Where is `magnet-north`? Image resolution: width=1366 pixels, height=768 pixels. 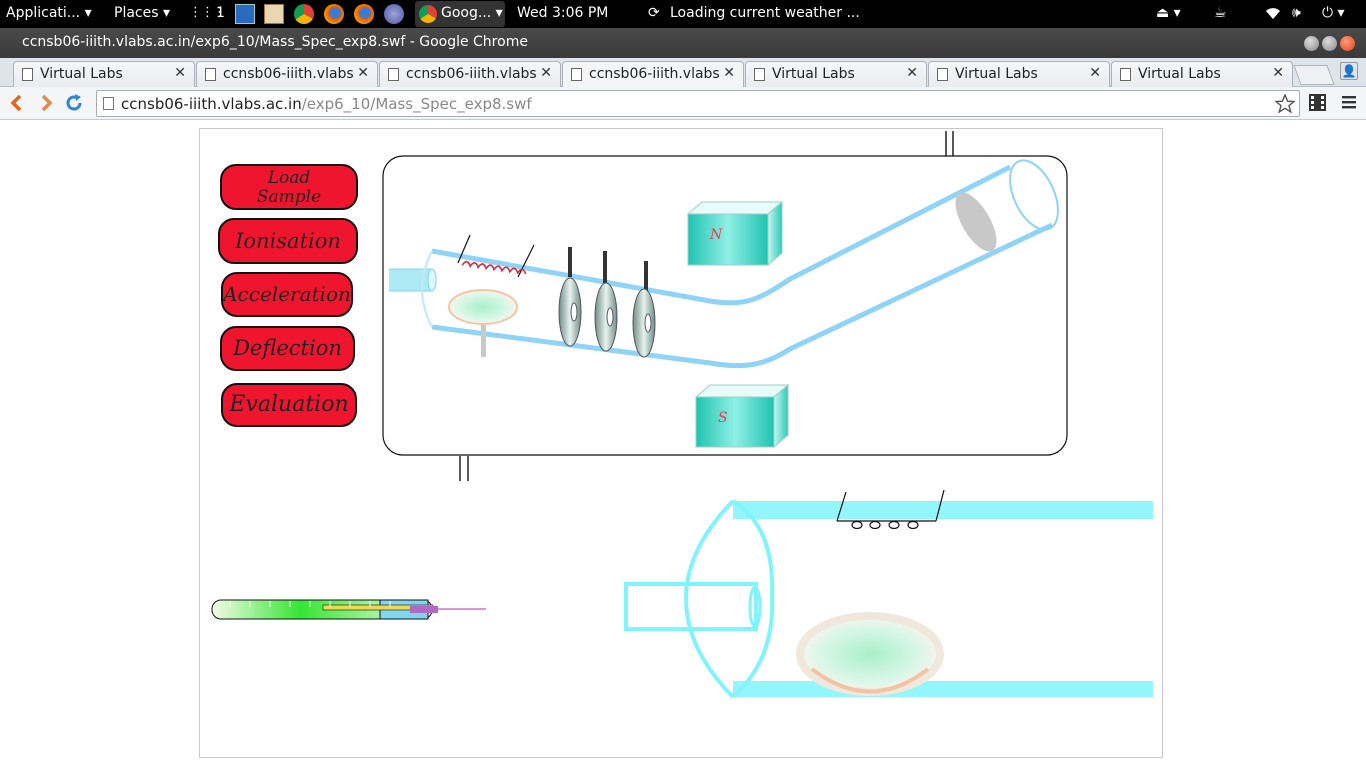
magnet-north is located at coordinates (735, 233).